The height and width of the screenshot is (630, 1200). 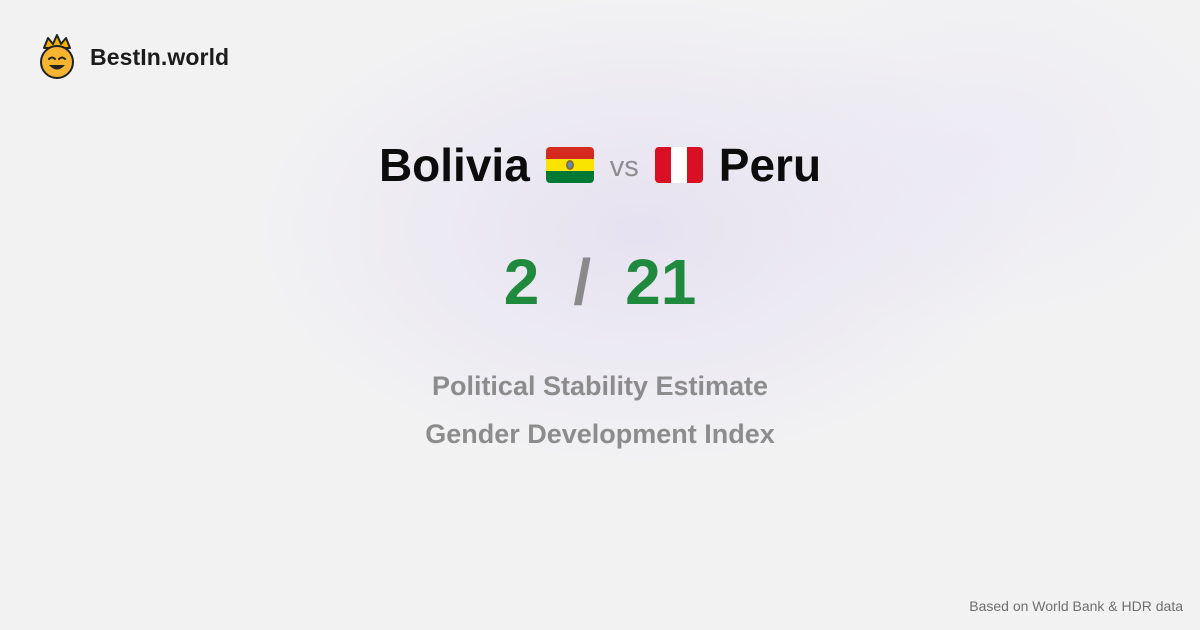 What do you see at coordinates (770, 165) in the screenshot?
I see `right-country-name: Peru` at bounding box center [770, 165].